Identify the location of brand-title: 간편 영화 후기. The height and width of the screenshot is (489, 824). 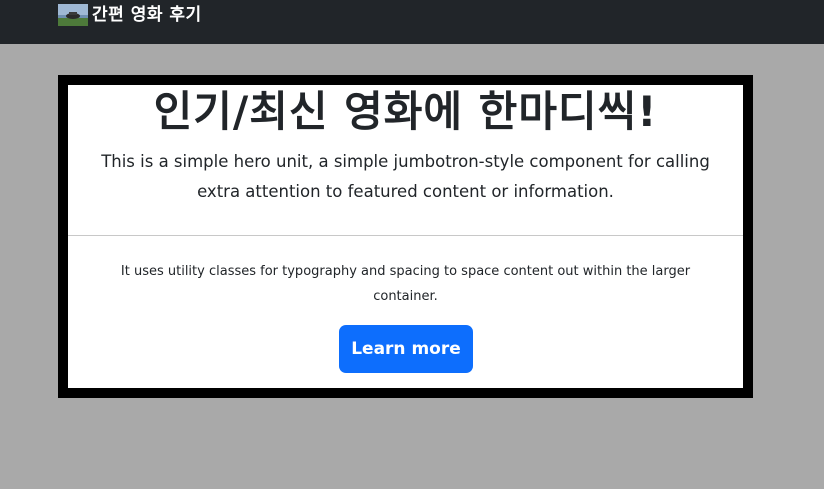
(147, 15).